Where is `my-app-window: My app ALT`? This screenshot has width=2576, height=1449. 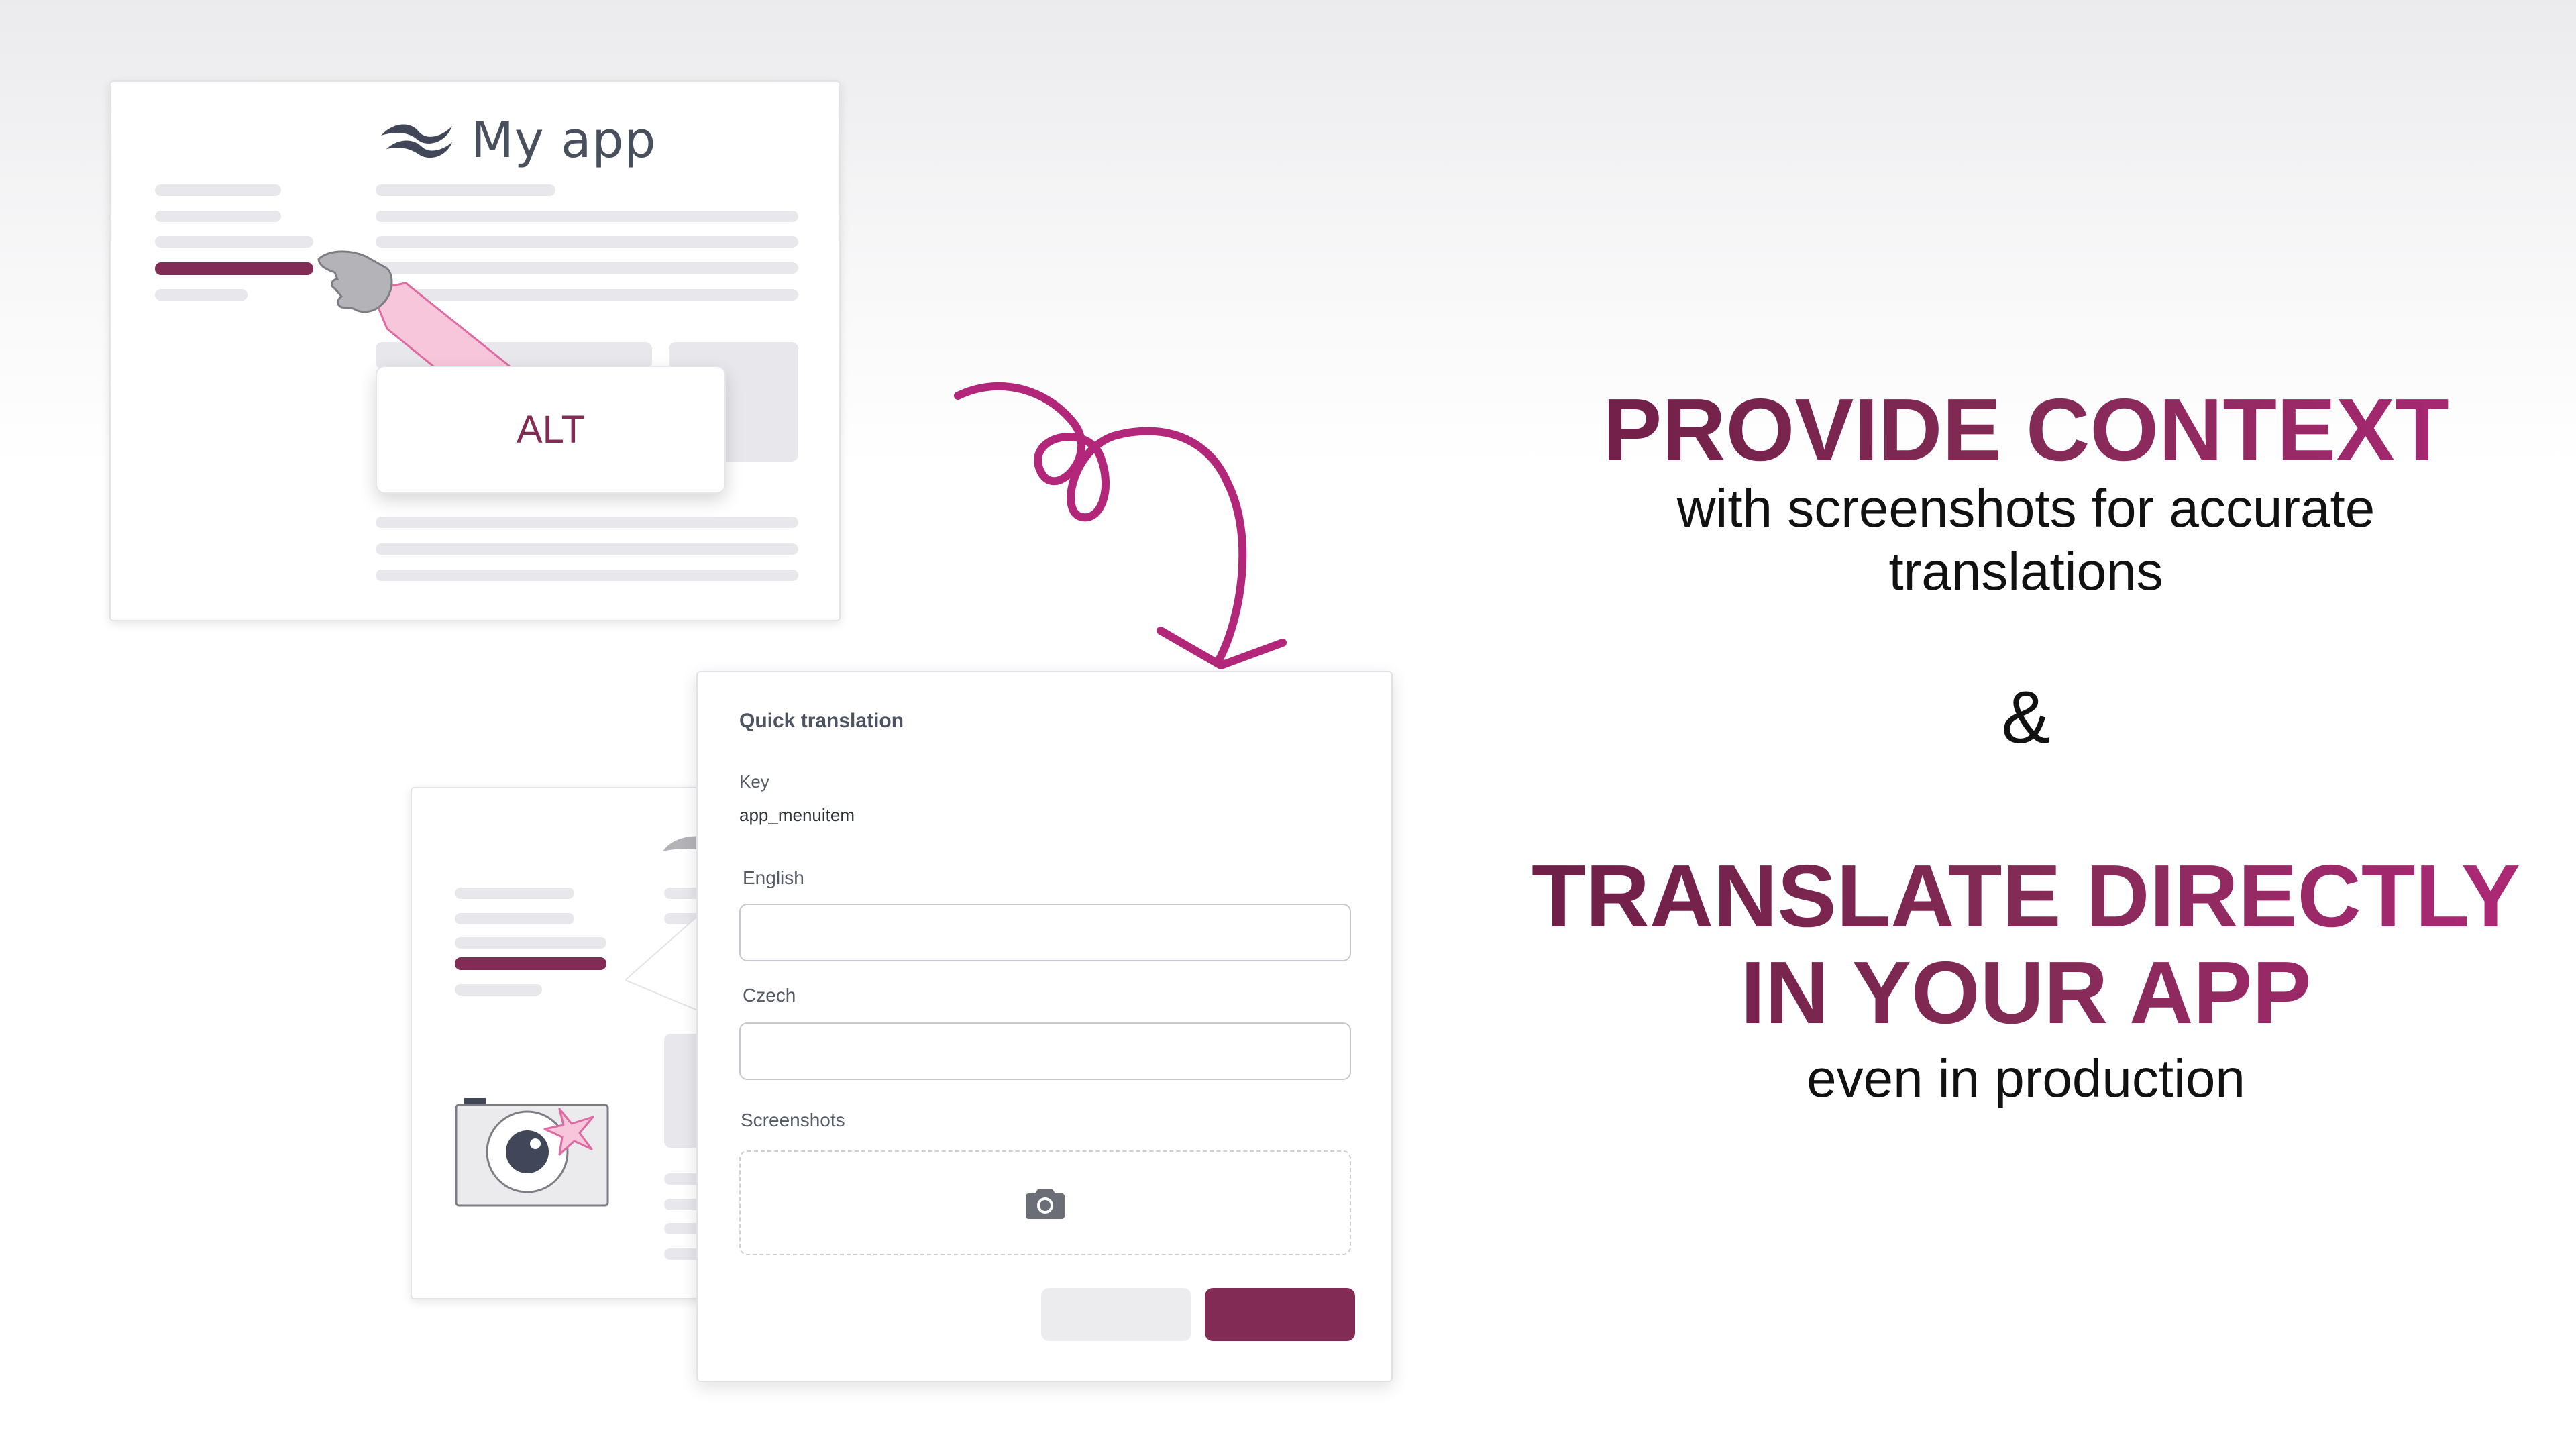
my-app-window: My app ALT is located at coordinates (475, 350).